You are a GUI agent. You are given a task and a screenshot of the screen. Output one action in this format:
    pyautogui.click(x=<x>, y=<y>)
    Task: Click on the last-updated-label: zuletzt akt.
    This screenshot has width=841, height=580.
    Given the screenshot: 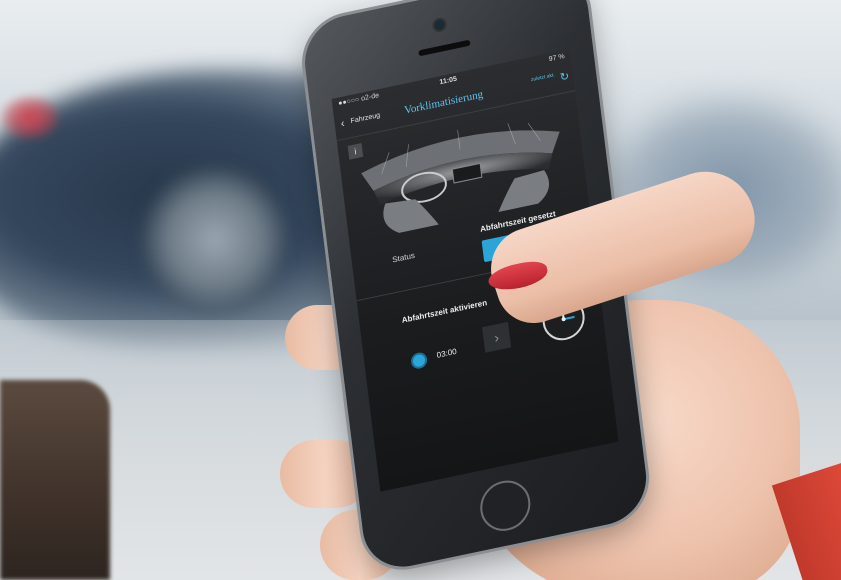 What is the action you would take?
    pyautogui.click(x=543, y=78)
    